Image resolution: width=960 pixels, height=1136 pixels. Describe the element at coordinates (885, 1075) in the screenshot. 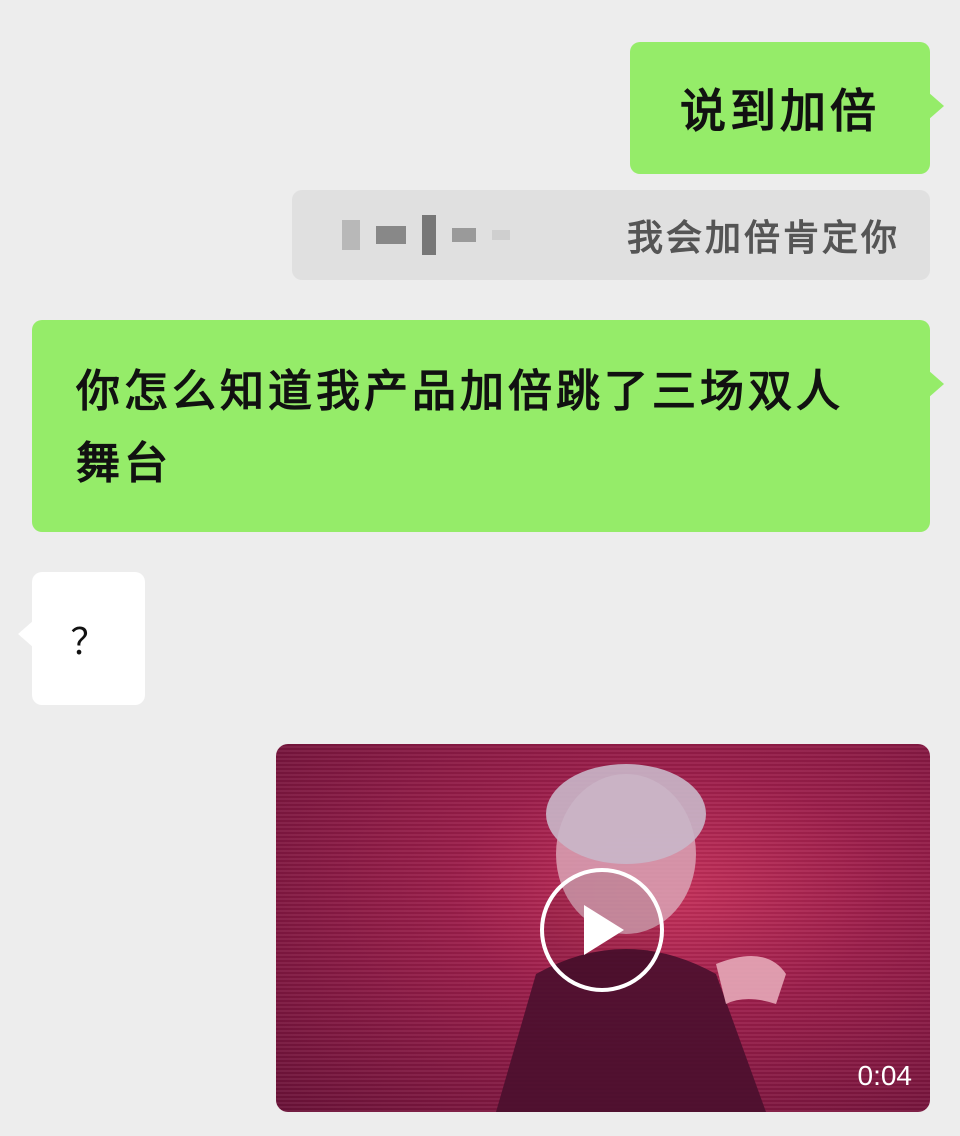

I see `video-duration: 0:04` at that location.